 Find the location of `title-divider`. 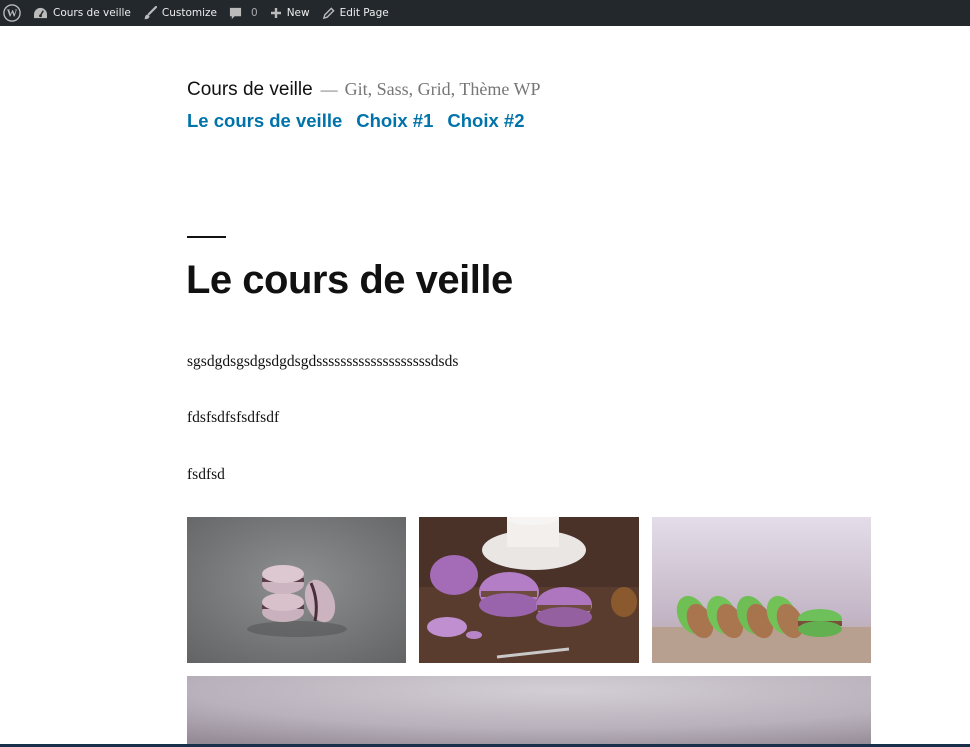

title-divider is located at coordinates (206, 237).